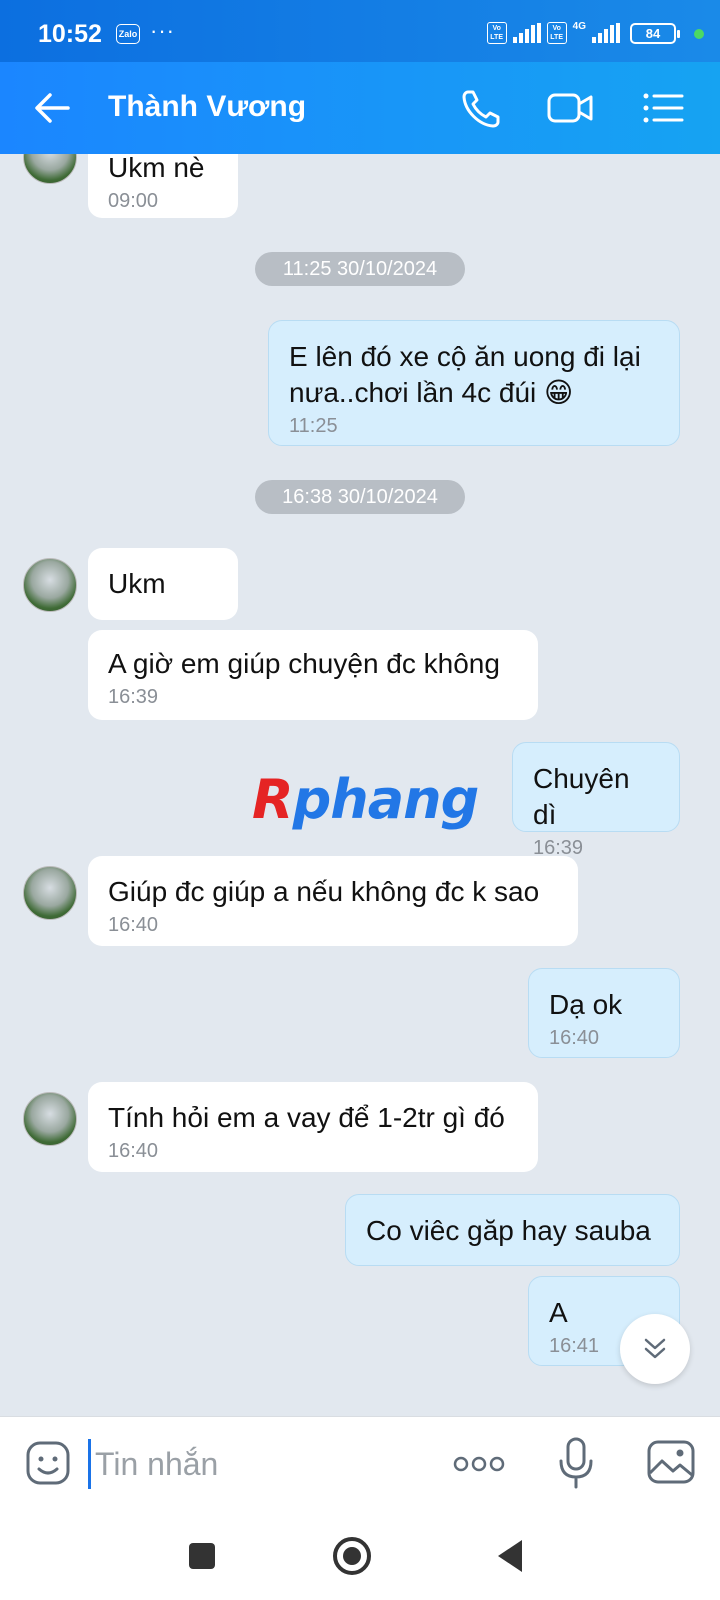  Describe the element at coordinates (304, 663) in the screenshot. I see `message-text: A giờ em giúp chuyện đc không` at that location.